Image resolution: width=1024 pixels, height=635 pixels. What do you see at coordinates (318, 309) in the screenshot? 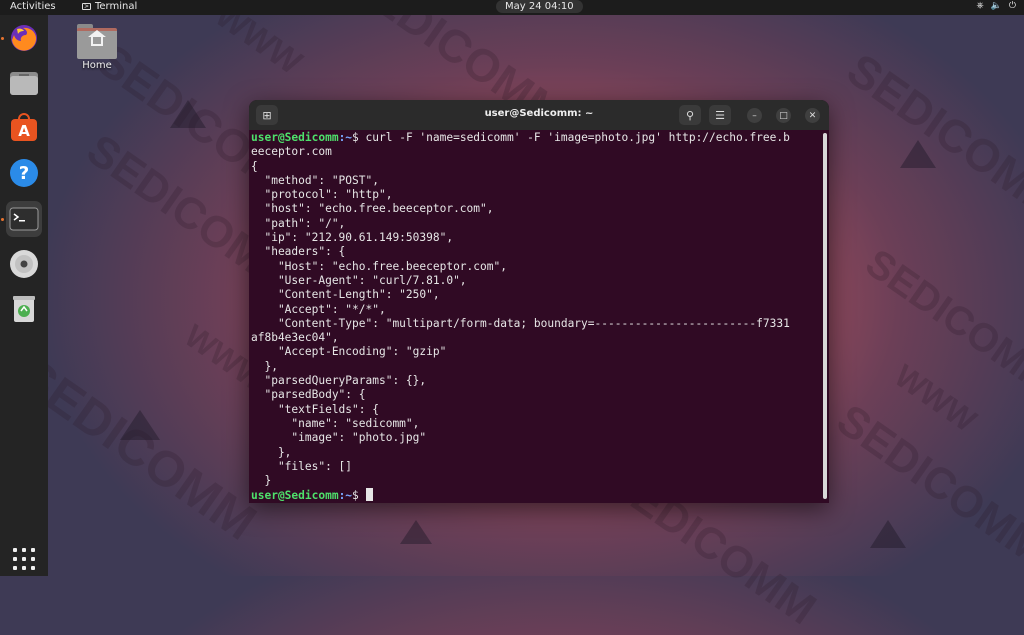
I see `output-line: "Accept": "*/*",` at bounding box center [318, 309].